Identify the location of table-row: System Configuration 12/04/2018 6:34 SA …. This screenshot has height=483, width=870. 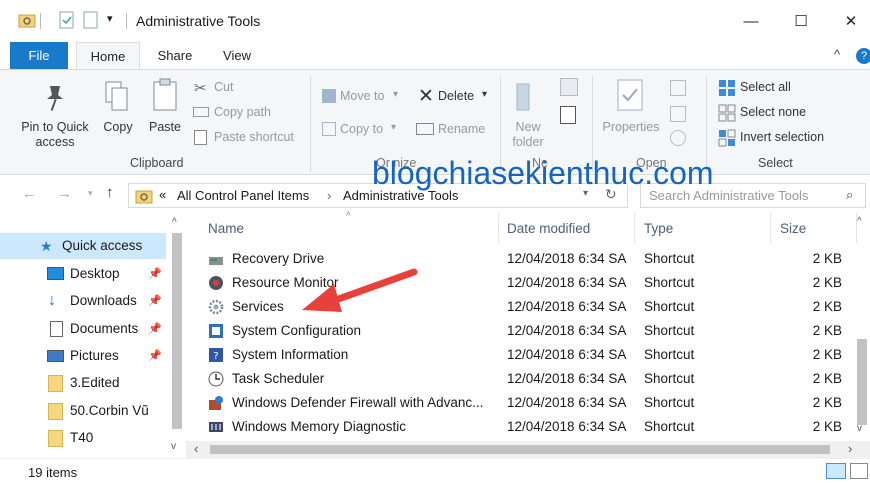
(521, 331).